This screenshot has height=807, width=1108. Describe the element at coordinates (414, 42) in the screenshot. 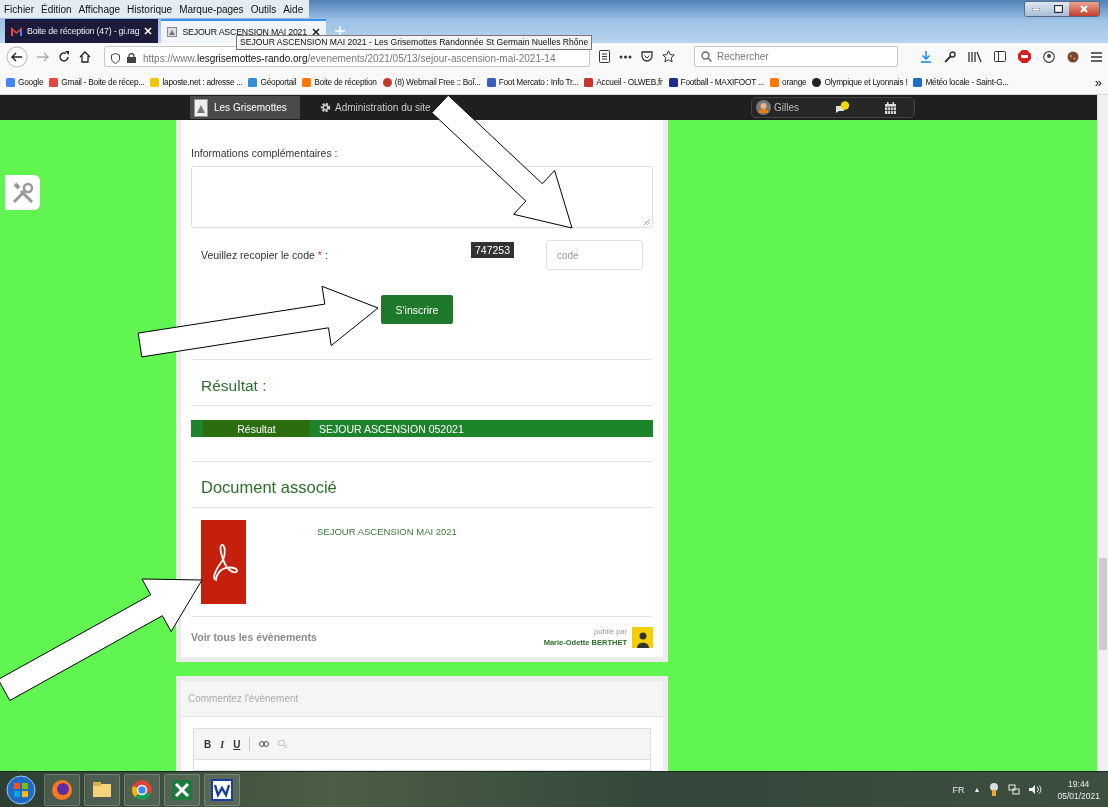

I see `tooltip: SEJOUR ASCENSION MAI 2021 - Les Grisemottes Randonnée St Germain Nuelles Rhône` at that location.